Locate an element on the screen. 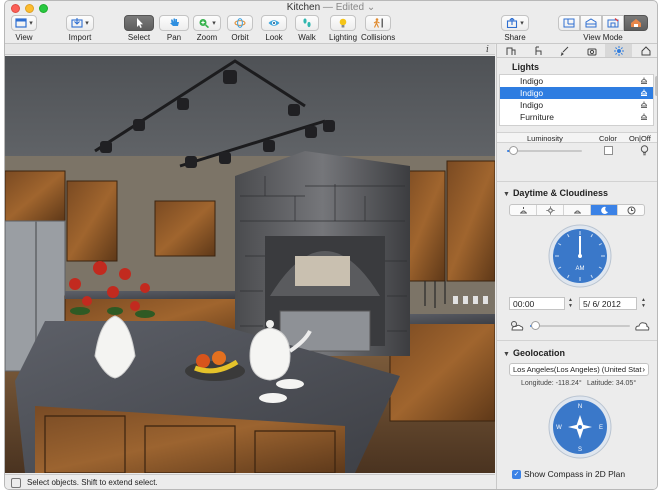 Image resolution: width=660 pixels, height=492 pixels. view-mode-elevation-button is located at coordinates (613, 23).